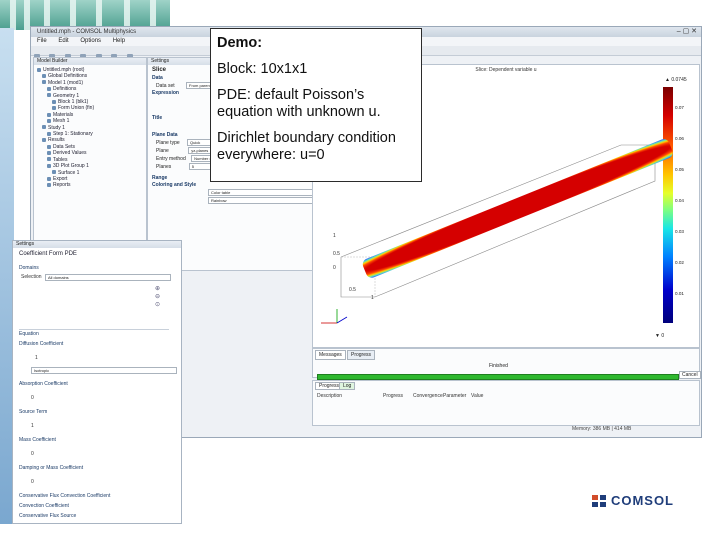  What do you see at coordinates (334, 268) in the screenshot?
I see `axis-tick: 0` at bounding box center [334, 268].